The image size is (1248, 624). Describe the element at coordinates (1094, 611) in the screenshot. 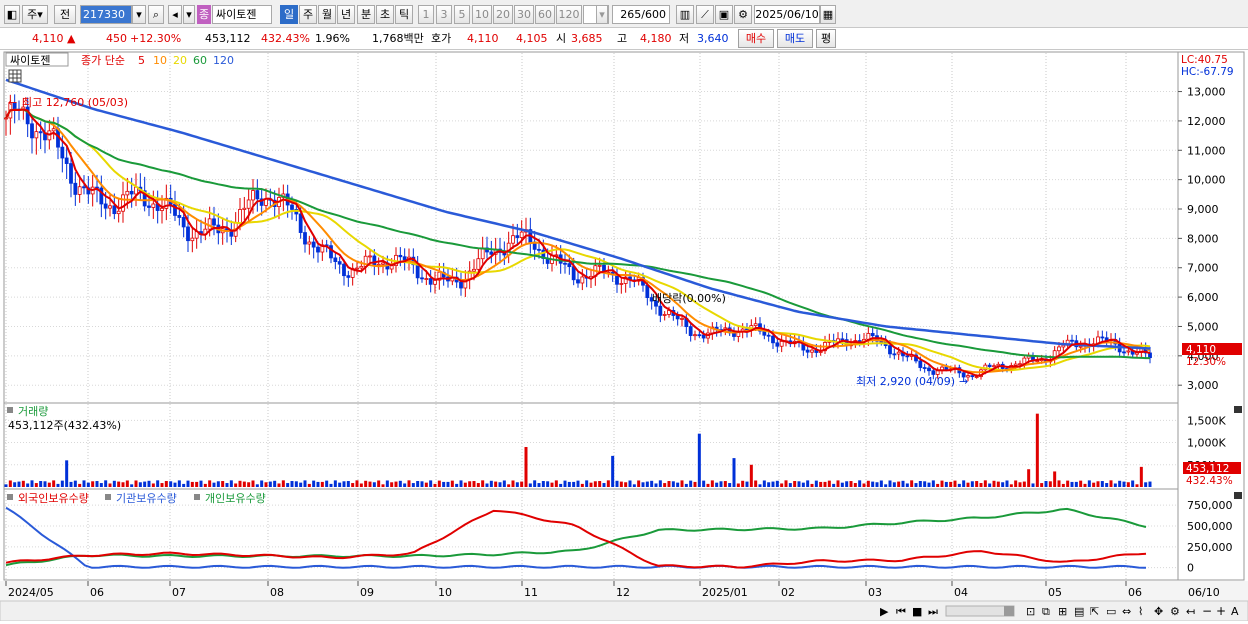

I see `export-icon: ⇱` at that location.